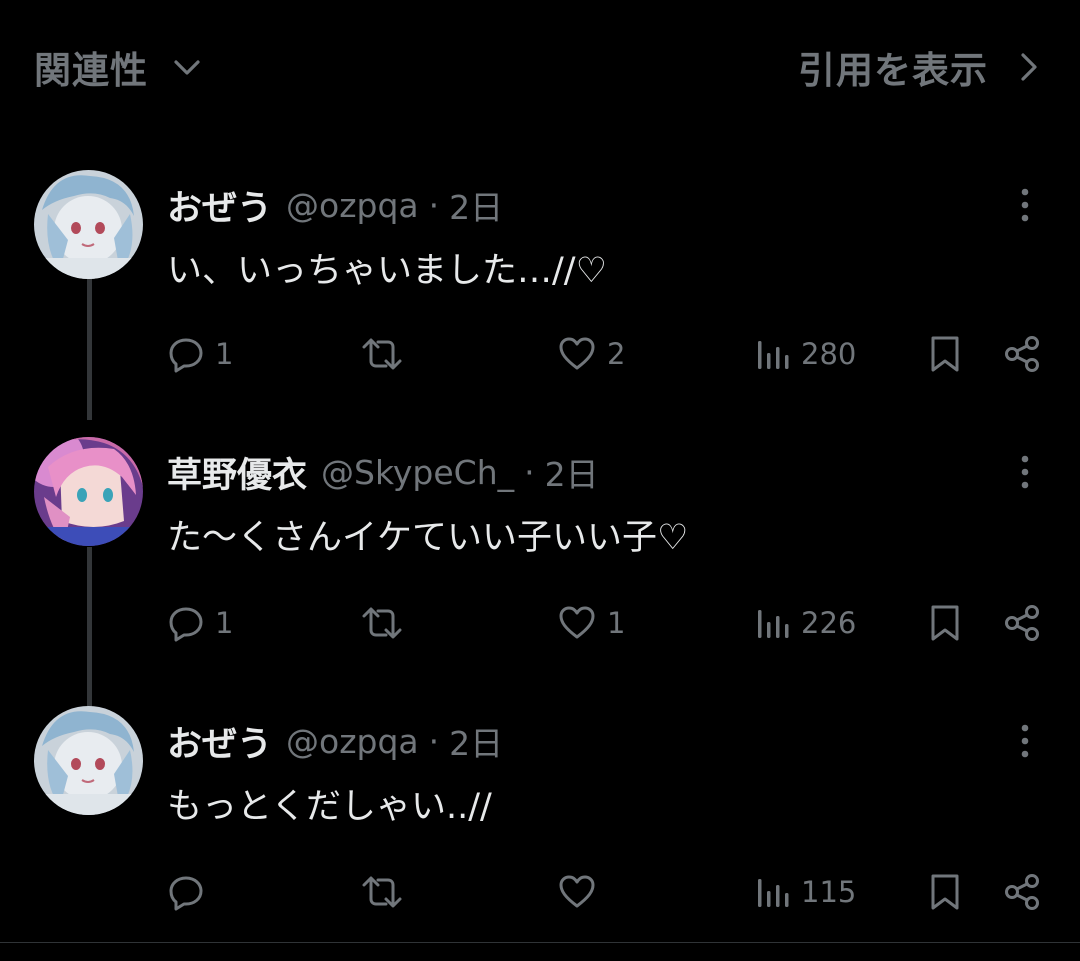 This screenshot has width=1080, height=961. I want to click on like-button: 1, so click(591, 623).